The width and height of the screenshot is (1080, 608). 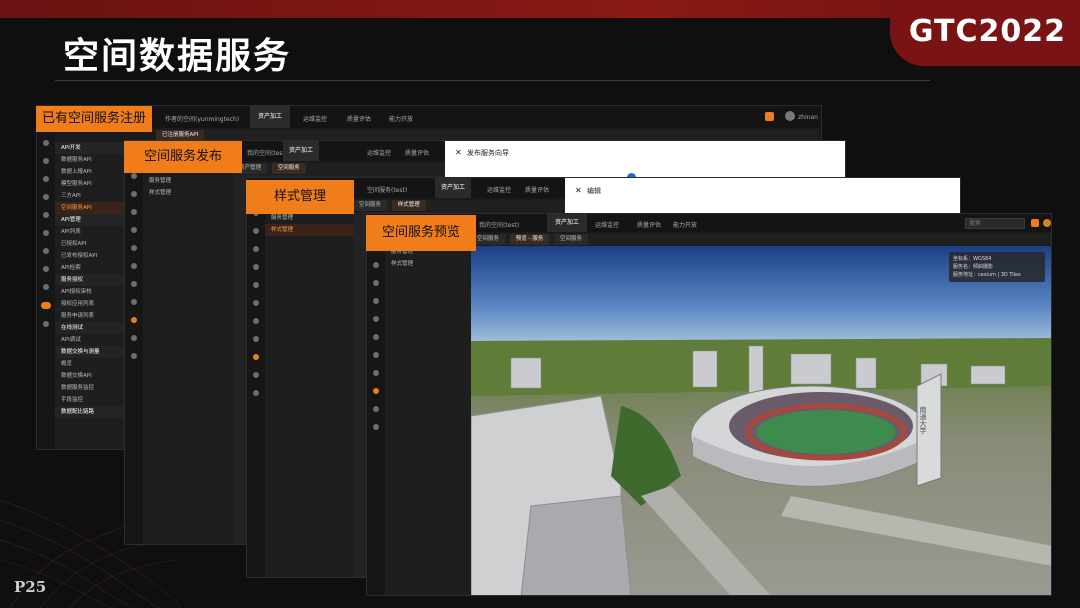 I want to click on sidebar-group-header: 服务授权, so click(x=90, y=280).